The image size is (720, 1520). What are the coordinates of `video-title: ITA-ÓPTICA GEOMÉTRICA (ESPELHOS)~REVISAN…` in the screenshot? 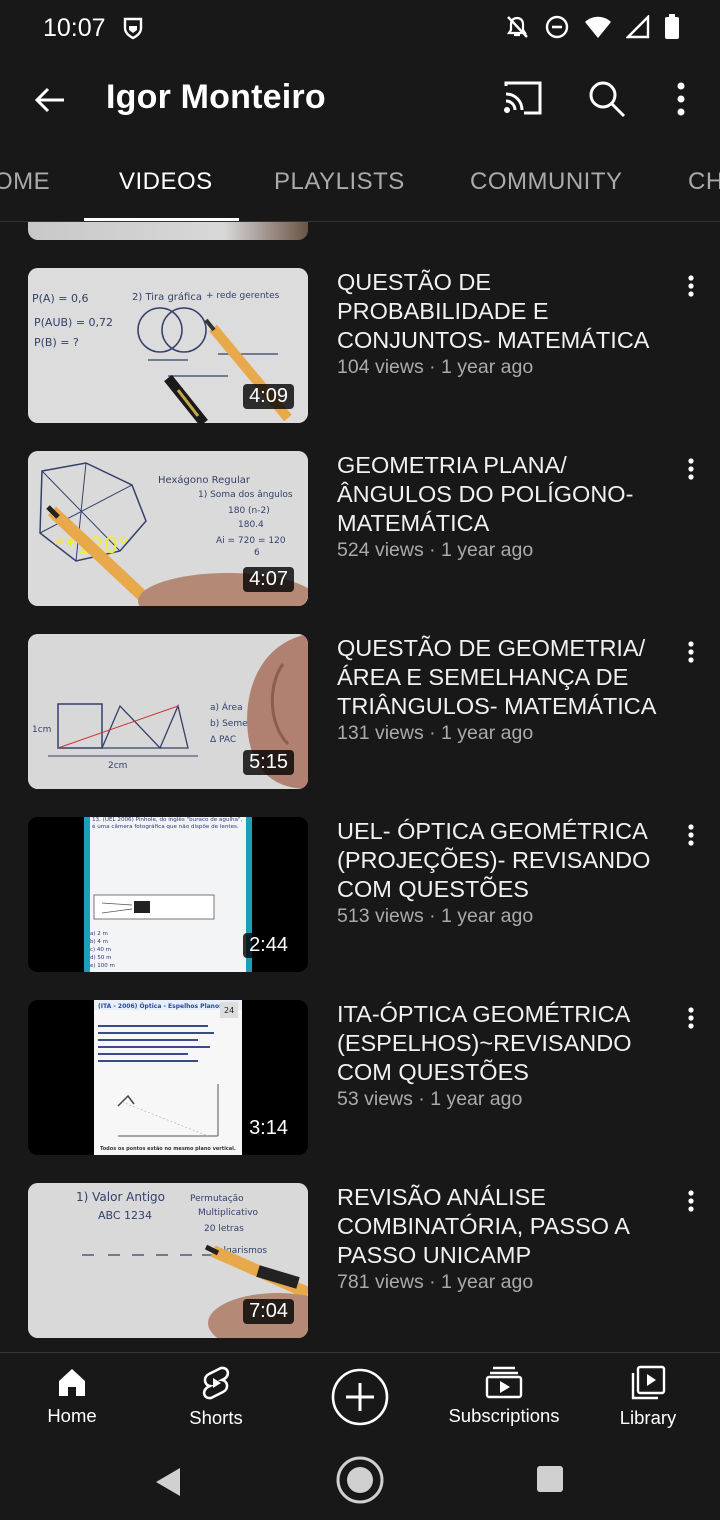 It's located at (502, 1043).